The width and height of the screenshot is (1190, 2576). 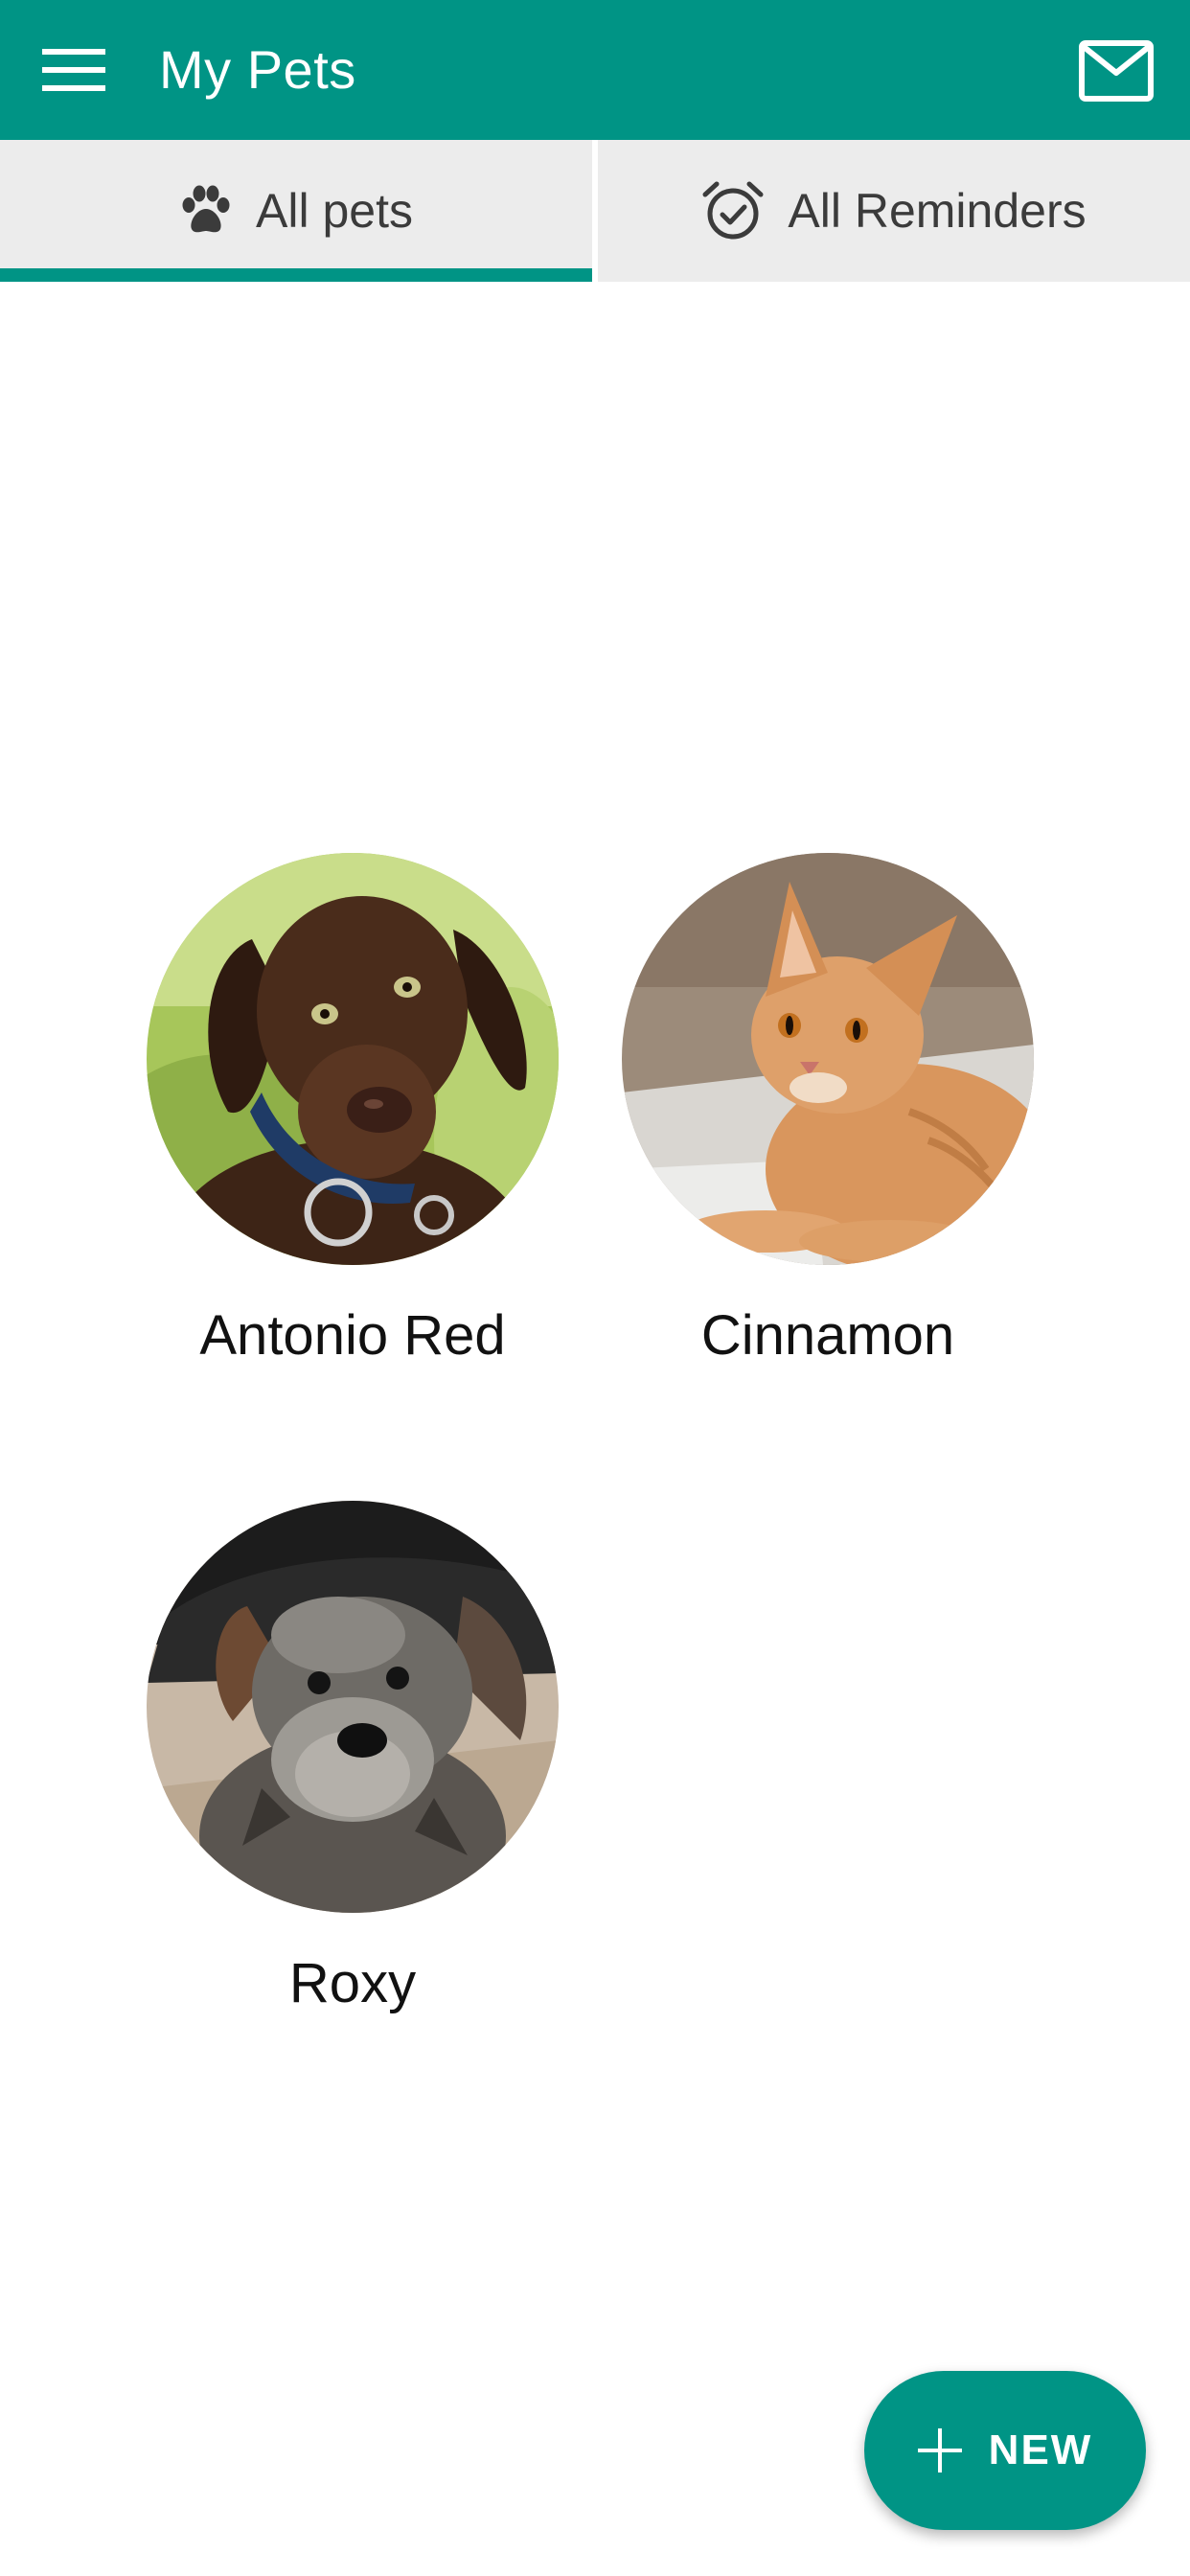 I want to click on hamburger-menu-icon, so click(x=74, y=70).